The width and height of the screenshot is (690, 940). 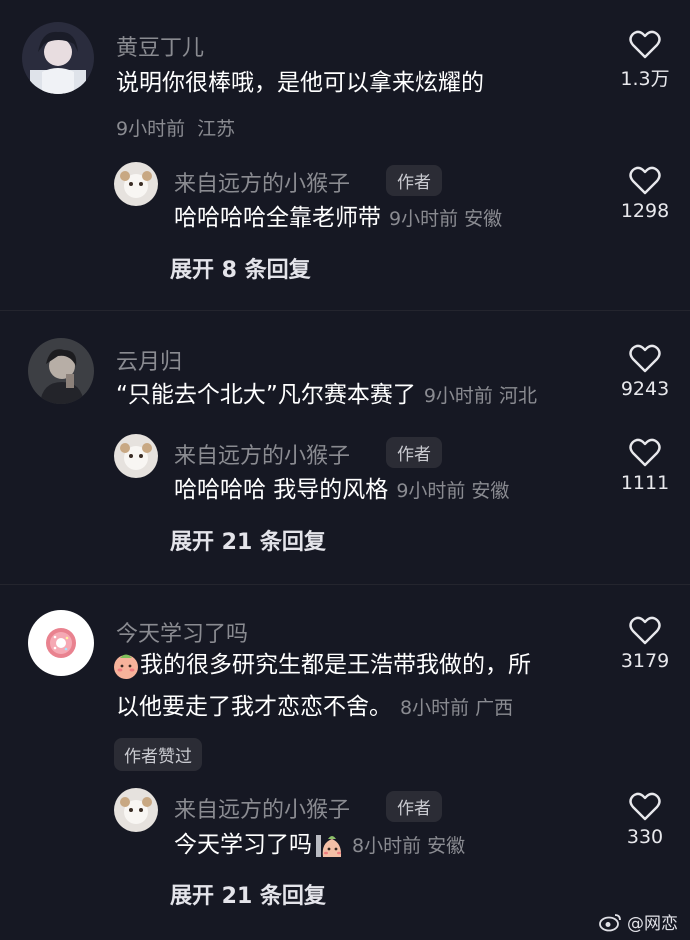 What do you see at coordinates (243, 845) in the screenshot?
I see `reply-text: 今天学习了吗` at bounding box center [243, 845].